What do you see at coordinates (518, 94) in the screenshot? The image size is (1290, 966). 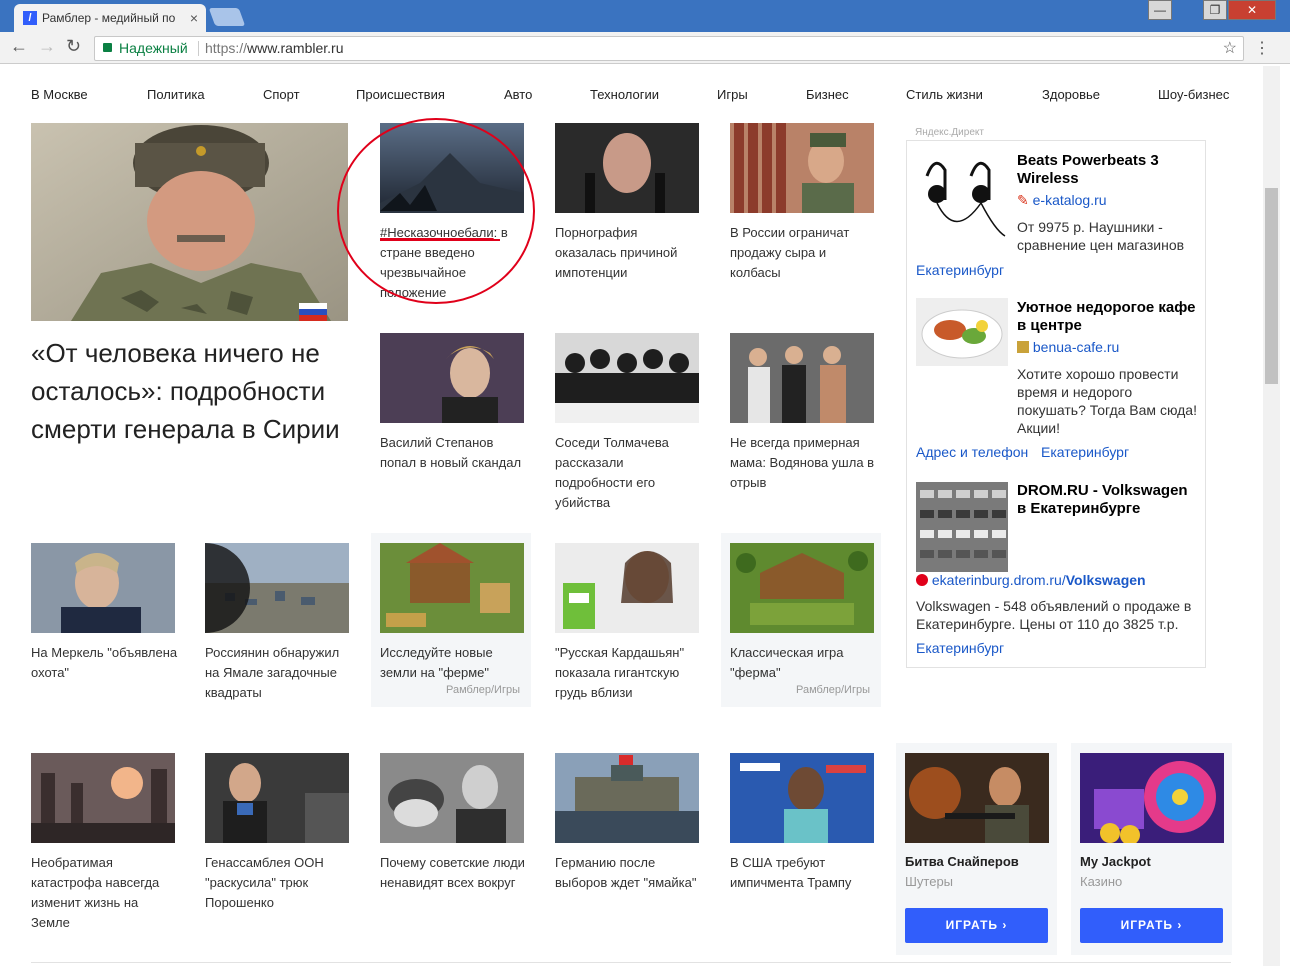 I see `nav-item-auto: Авто` at bounding box center [518, 94].